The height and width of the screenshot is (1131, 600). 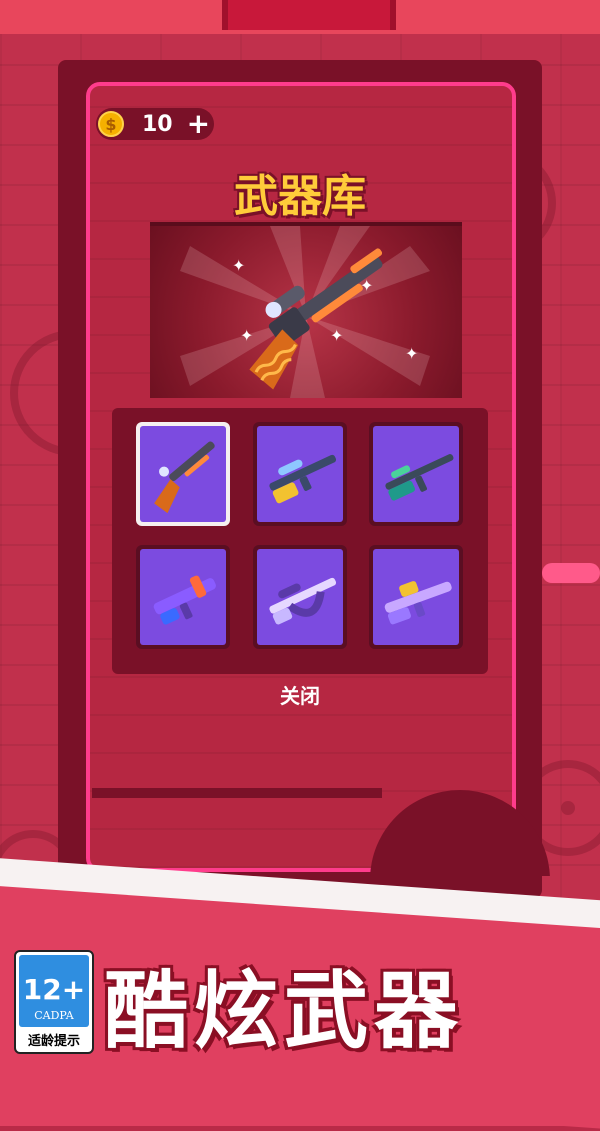 I want to click on heavy-rifle-icon, so click(x=303, y=601).